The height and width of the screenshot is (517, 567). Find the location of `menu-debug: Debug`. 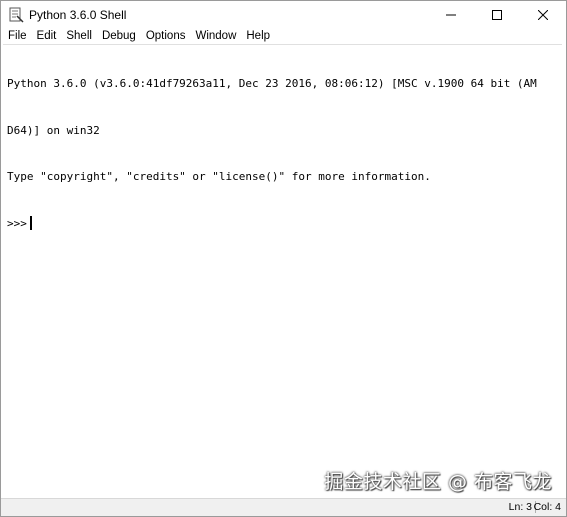

menu-debug: Debug is located at coordinates (119, 36).